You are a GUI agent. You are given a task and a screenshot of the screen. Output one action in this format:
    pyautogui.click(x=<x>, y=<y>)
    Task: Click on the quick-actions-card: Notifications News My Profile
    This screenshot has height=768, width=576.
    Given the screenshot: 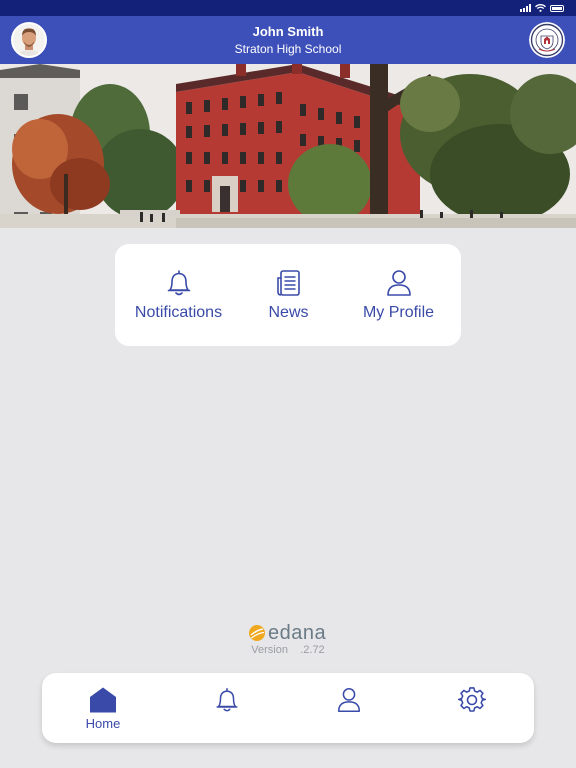 What is the action you would take?
    pyautogui.click(x=288, y=295)
    